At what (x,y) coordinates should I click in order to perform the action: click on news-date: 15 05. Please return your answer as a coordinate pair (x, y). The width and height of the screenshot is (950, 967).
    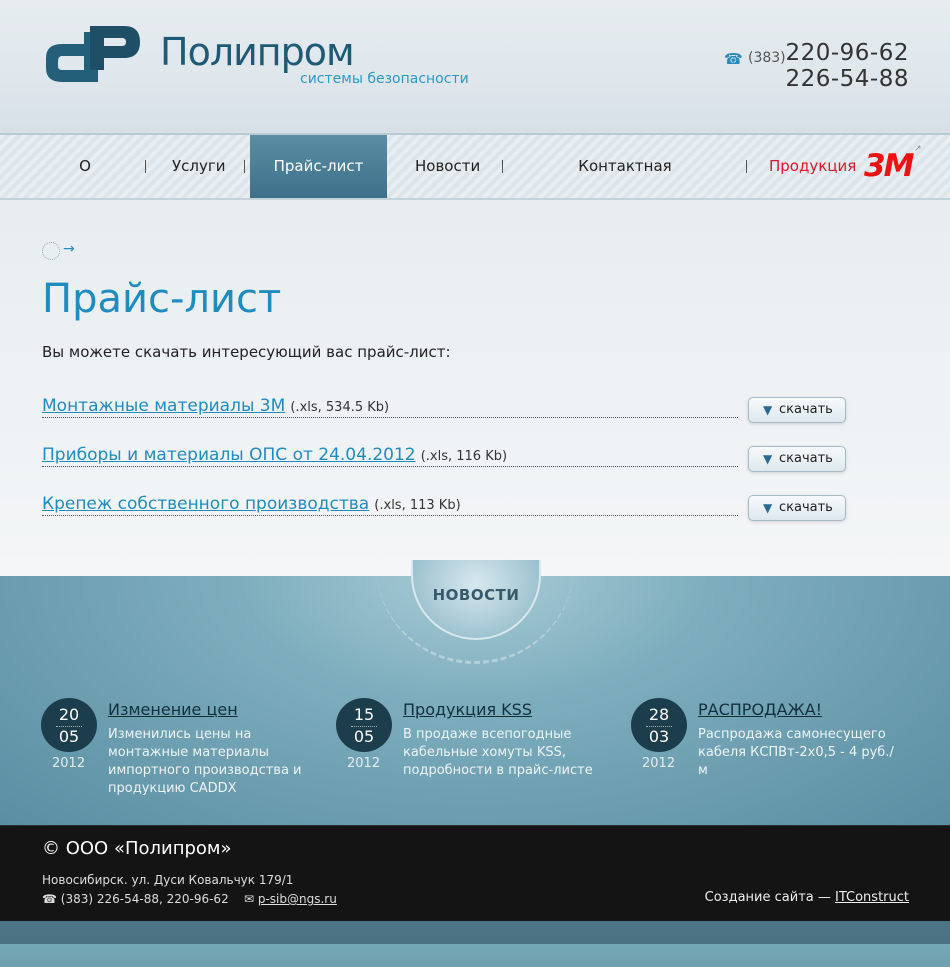
    Looking at the image, I should click on (364, 725).